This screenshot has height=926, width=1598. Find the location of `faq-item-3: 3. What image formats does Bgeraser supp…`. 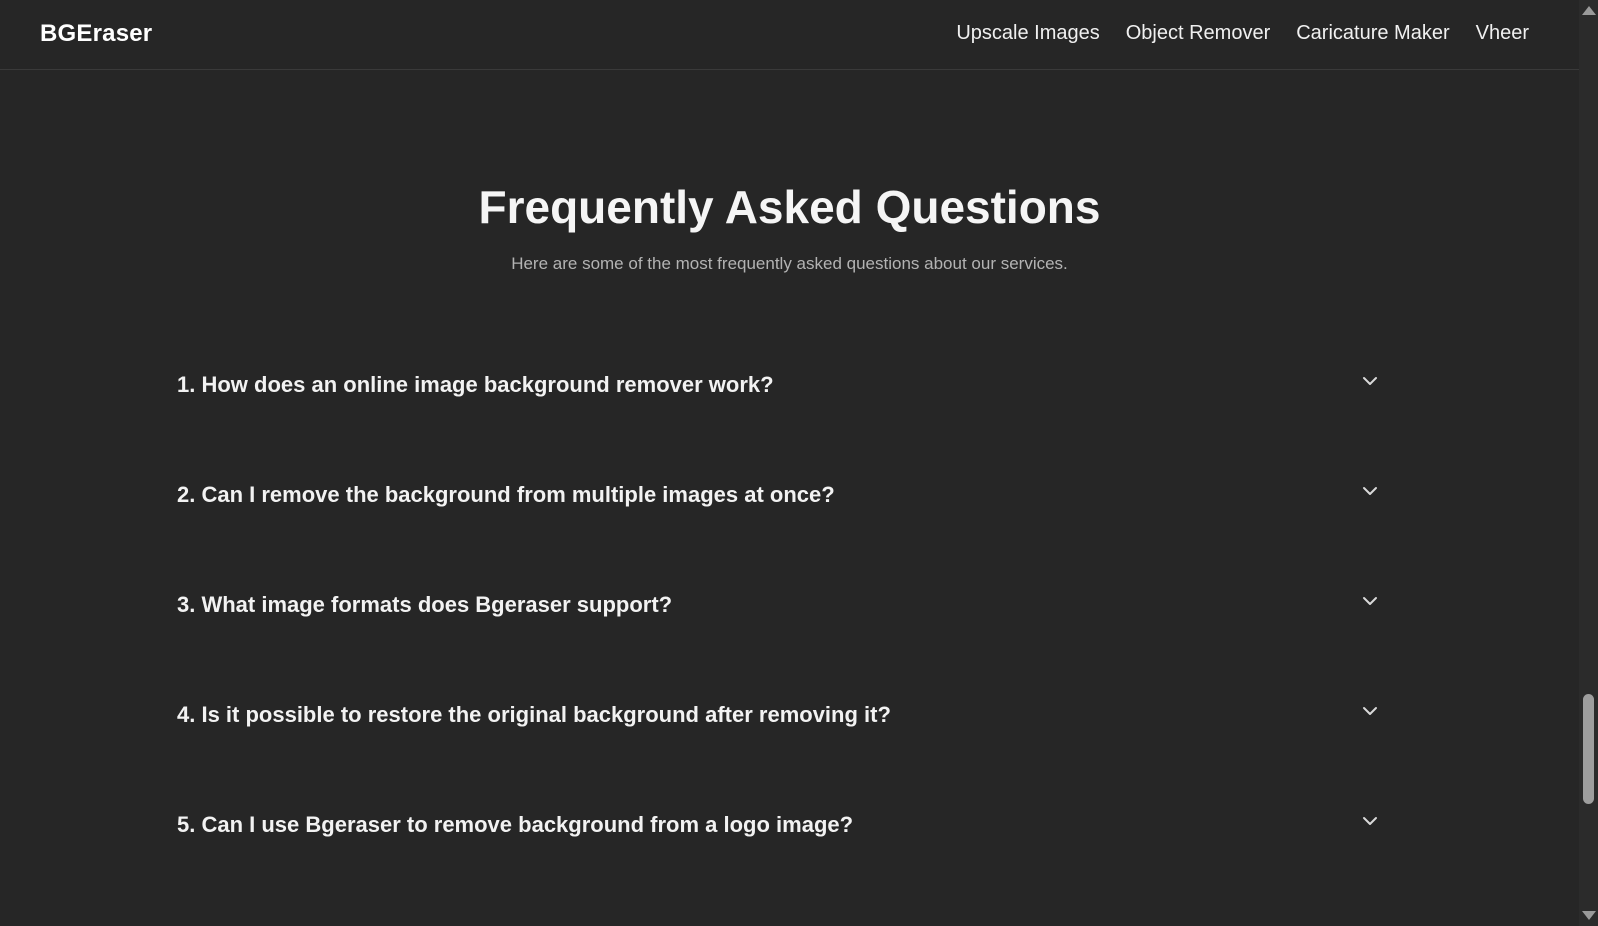

faq-item-3: 3. What image formats does Bgeraser supp… is located at coordinates (788, 605).